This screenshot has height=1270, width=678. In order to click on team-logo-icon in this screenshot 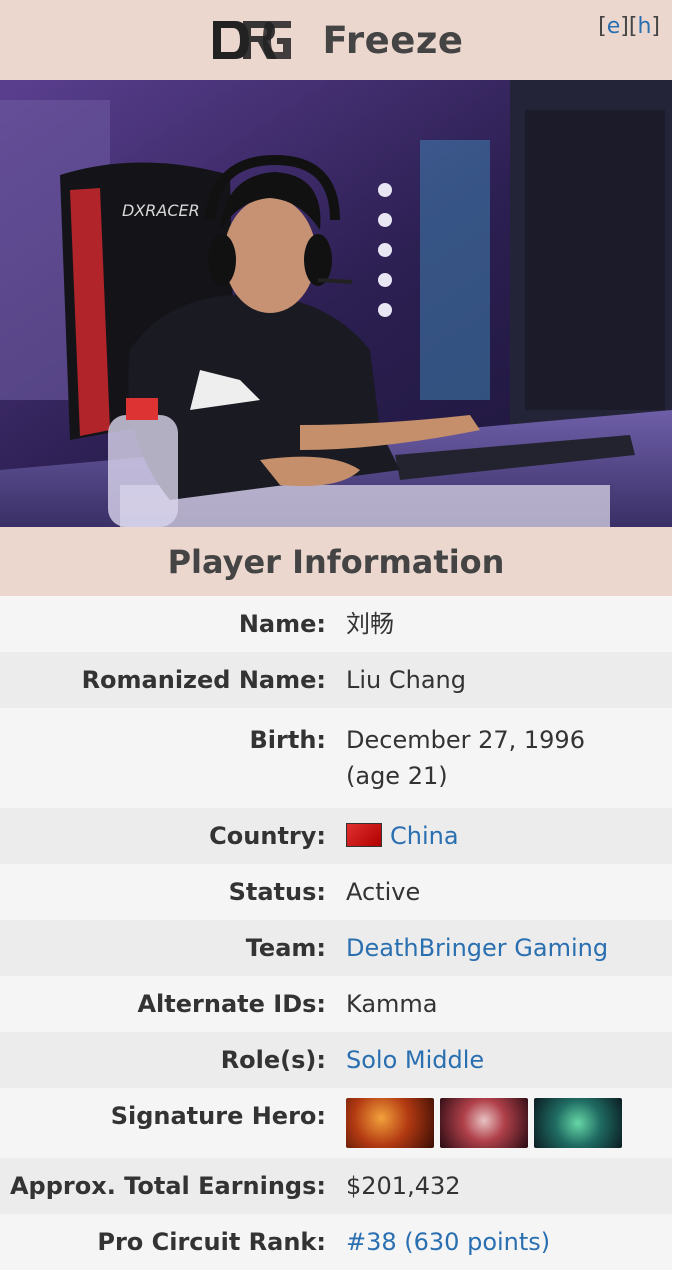, I will do `click(251, 40)`.